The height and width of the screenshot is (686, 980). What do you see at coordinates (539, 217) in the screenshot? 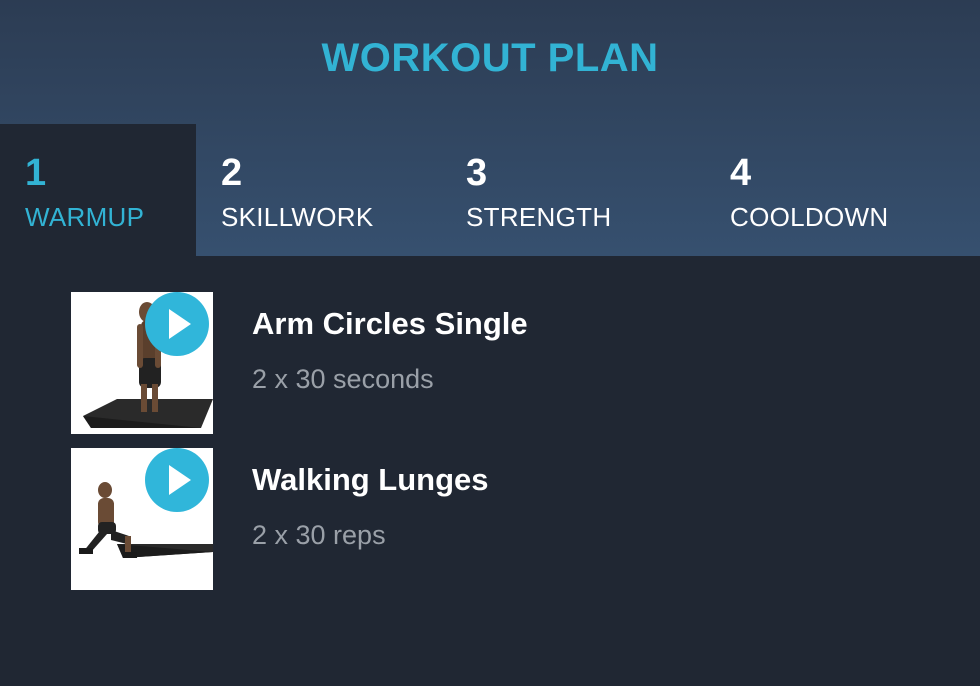
I see `tab-label: STRENGTH` at bounding box center [539, 217].